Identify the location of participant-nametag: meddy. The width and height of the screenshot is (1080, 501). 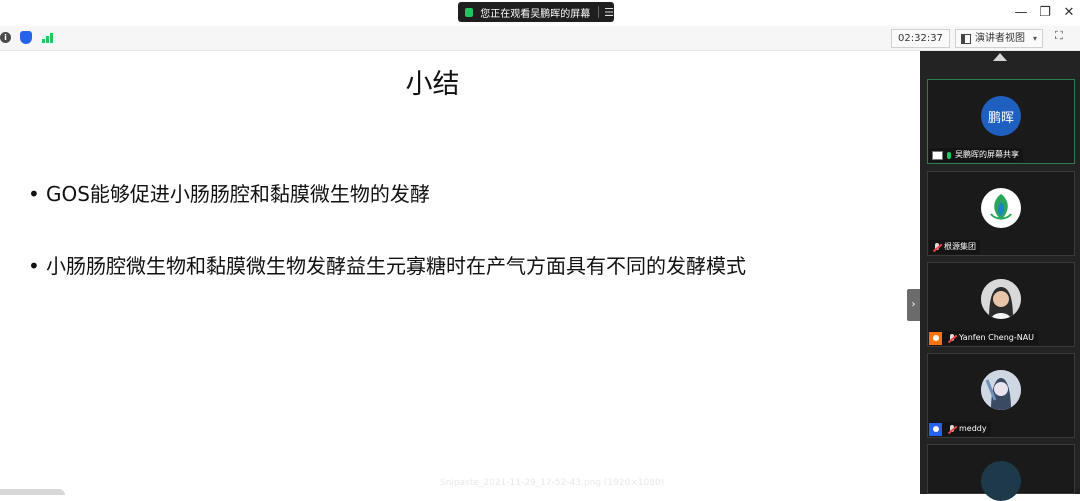
(960, 429).